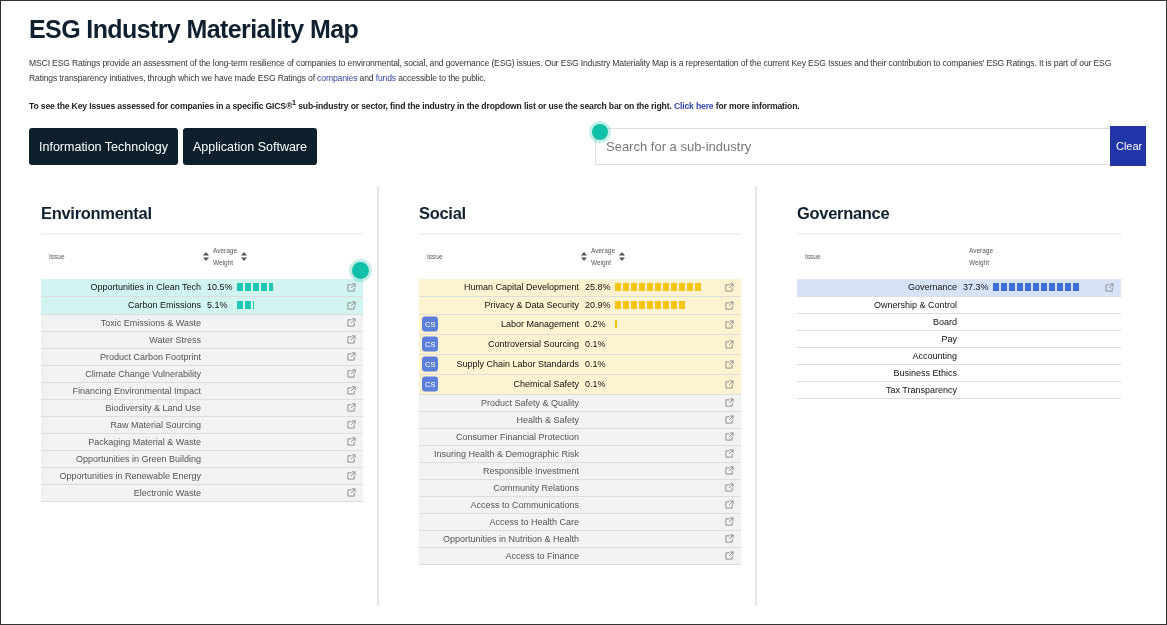 This screenshot has height=625, width=1167. What do you see at coordinates (949, 338) in the screenshot?
I see `issue-name: Pay` at bounding box center [949, 338].